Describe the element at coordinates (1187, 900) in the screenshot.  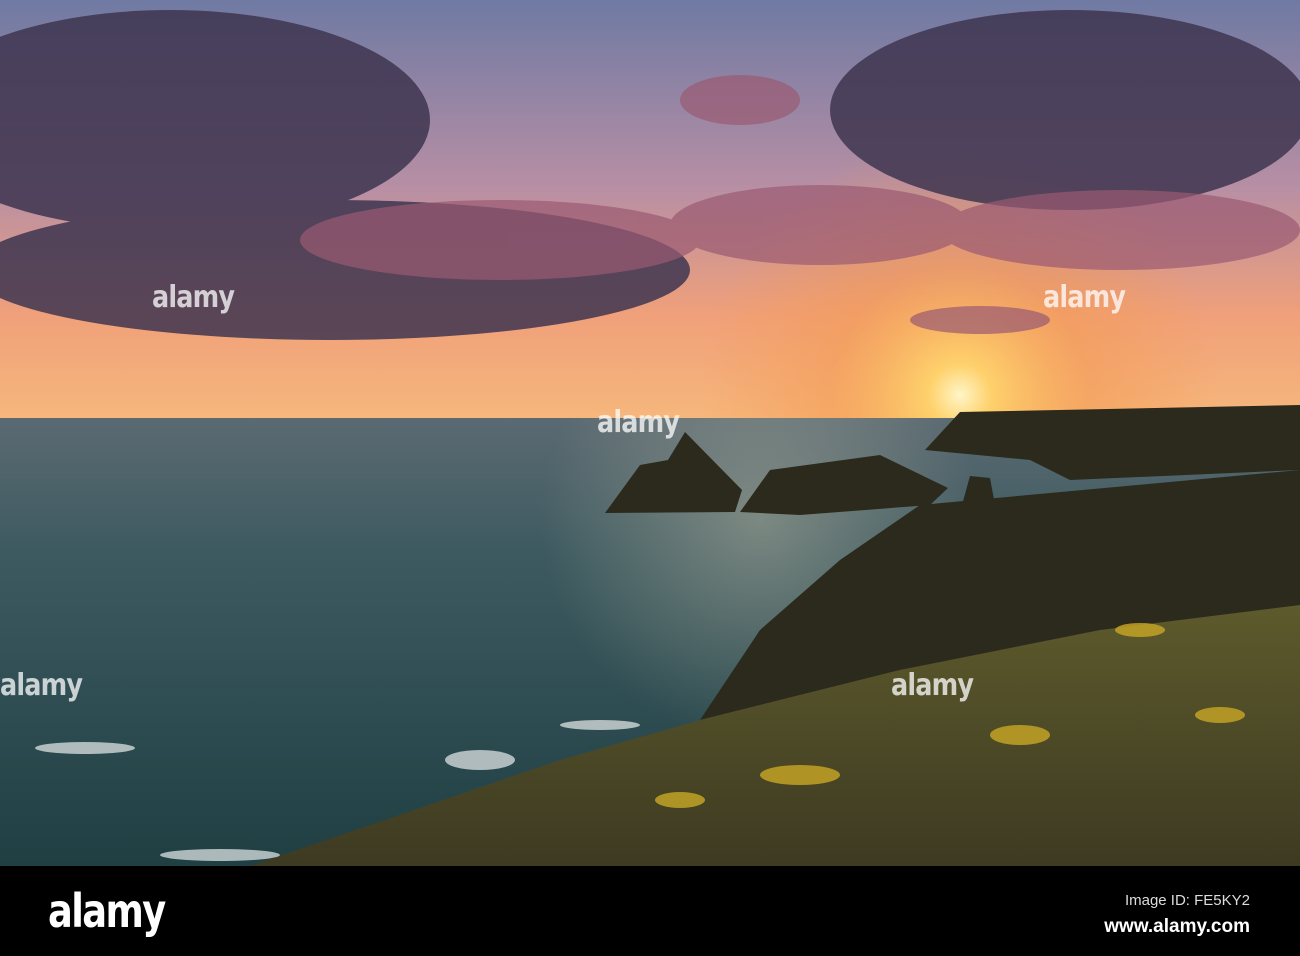
I see `image-id: Image ID: FE5KY2` at that location.